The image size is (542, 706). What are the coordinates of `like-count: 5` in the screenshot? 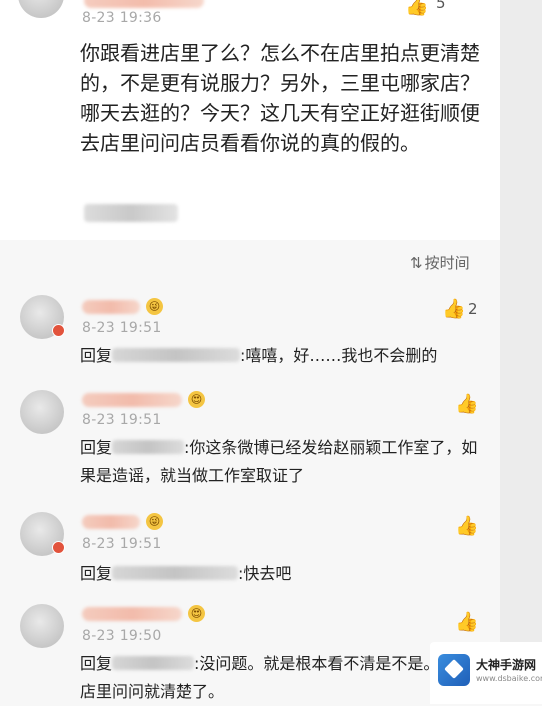 It's located at (441, 6).